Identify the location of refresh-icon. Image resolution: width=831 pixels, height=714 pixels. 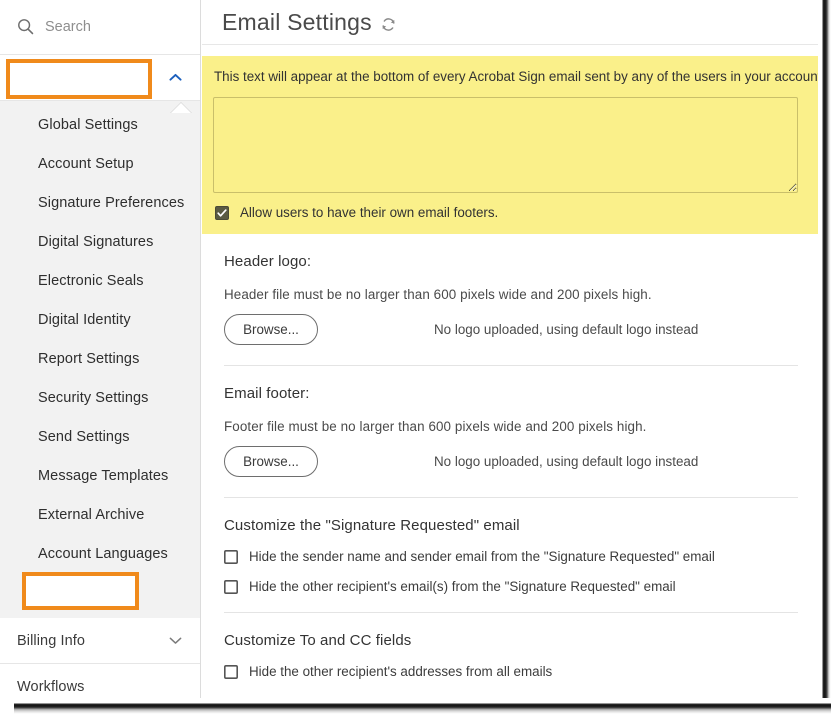
(388, 24).